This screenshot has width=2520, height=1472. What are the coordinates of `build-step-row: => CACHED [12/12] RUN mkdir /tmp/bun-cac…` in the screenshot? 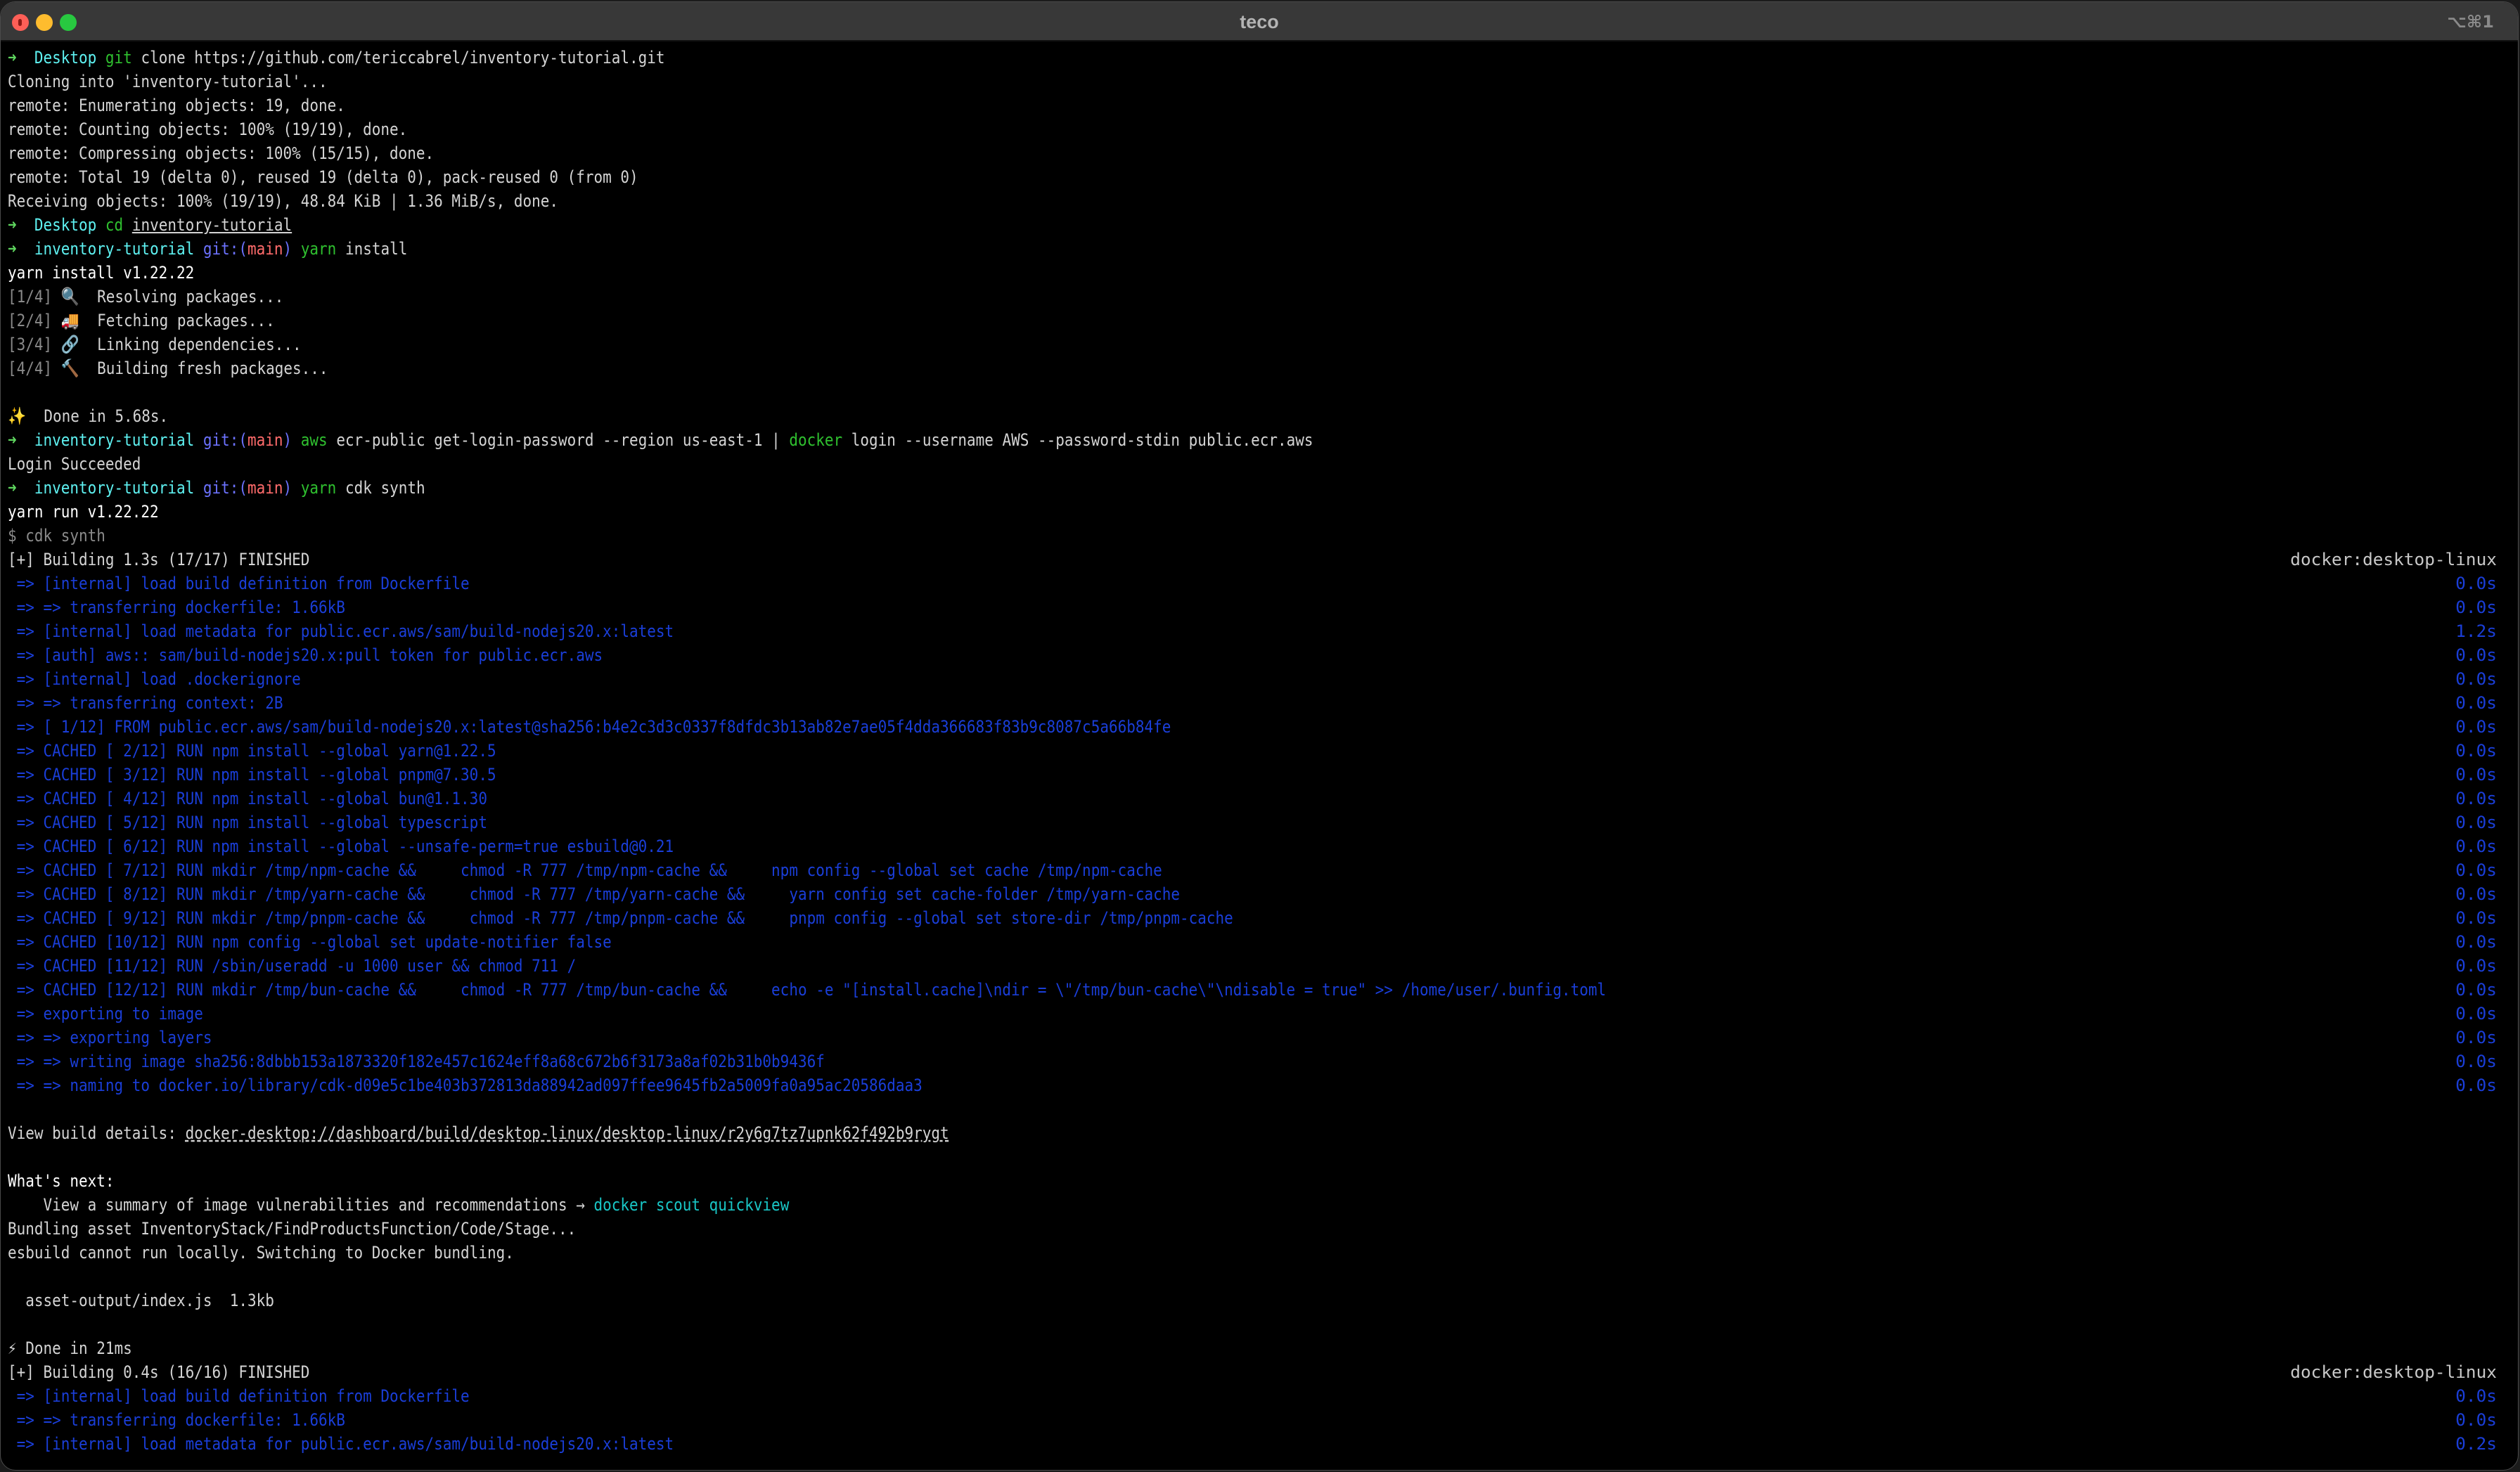 It's located at (1263, 990).